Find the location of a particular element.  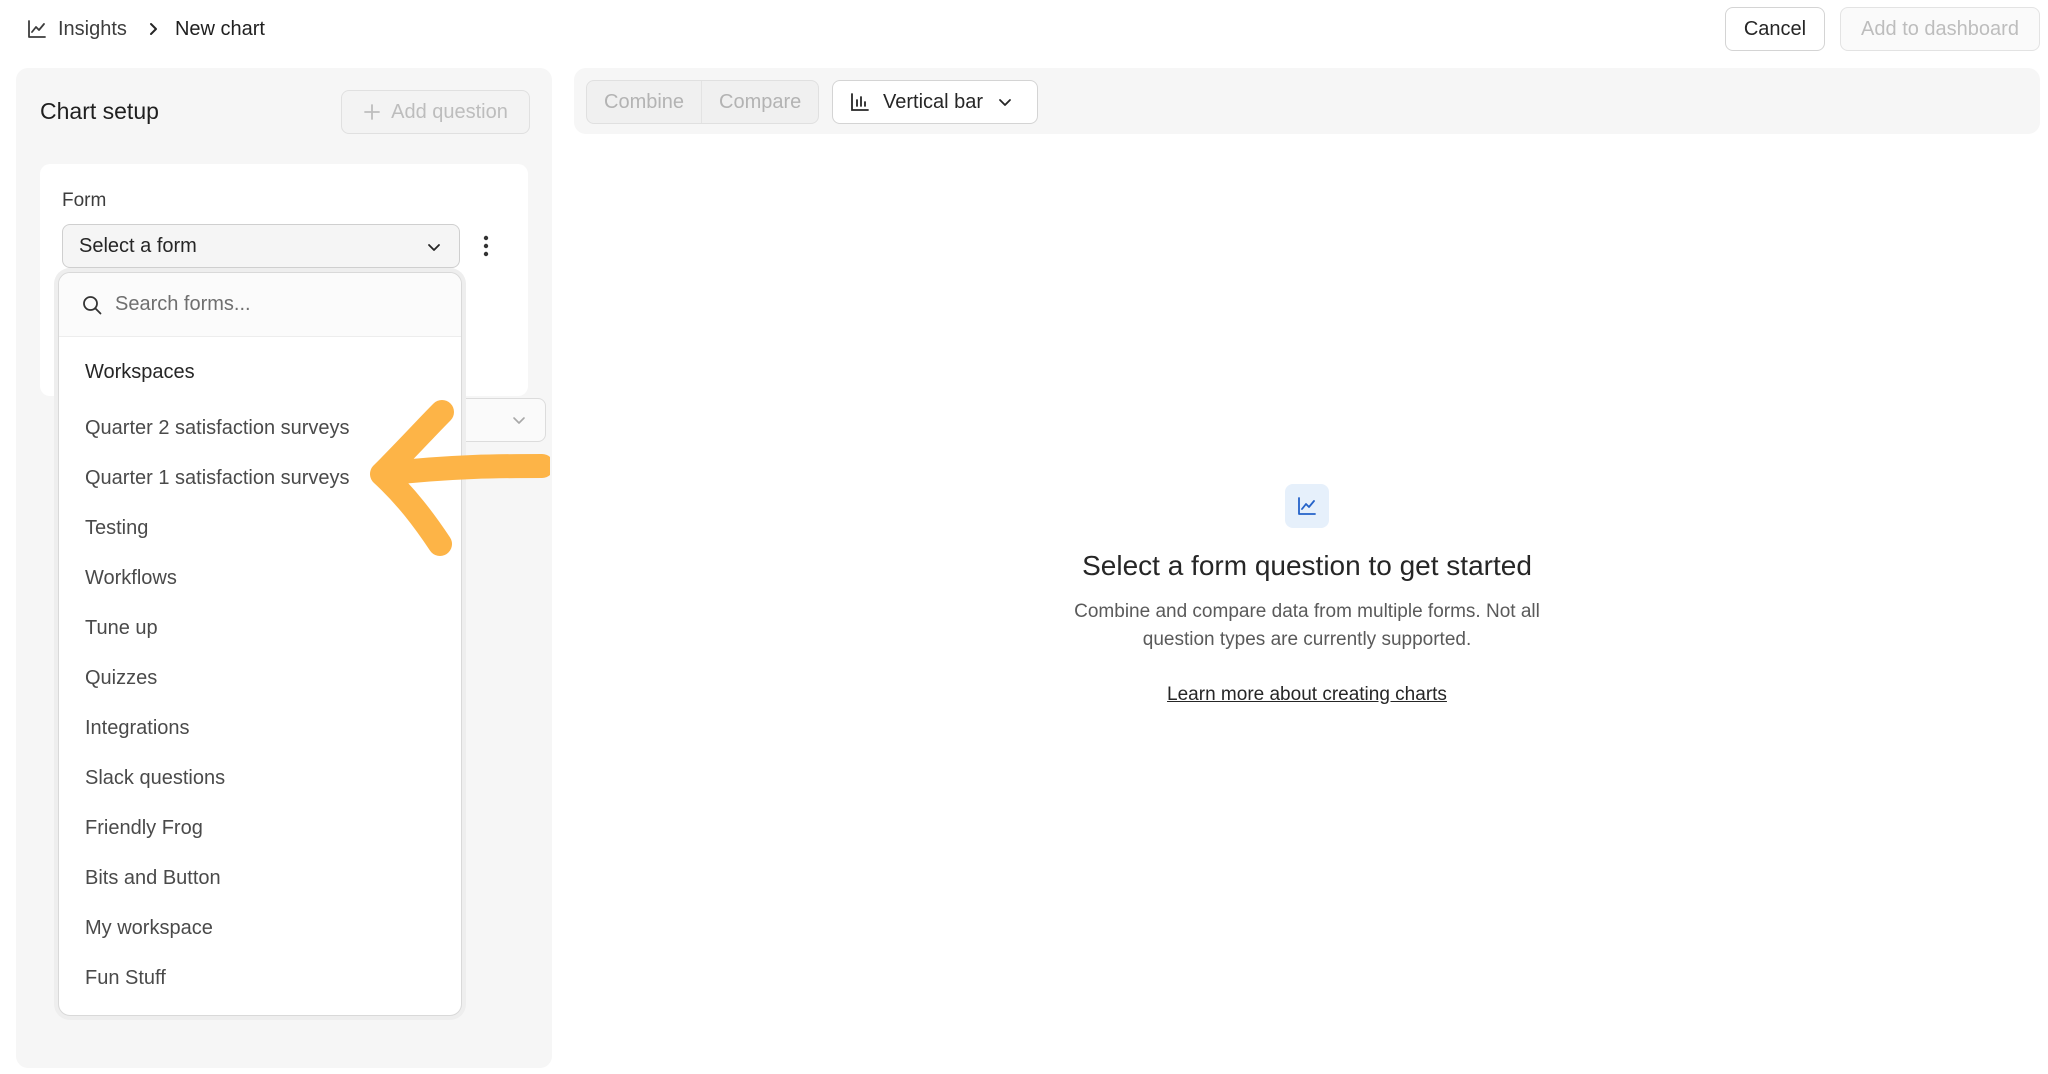

add-question-button: Add question is located at coordinates (435, 112).